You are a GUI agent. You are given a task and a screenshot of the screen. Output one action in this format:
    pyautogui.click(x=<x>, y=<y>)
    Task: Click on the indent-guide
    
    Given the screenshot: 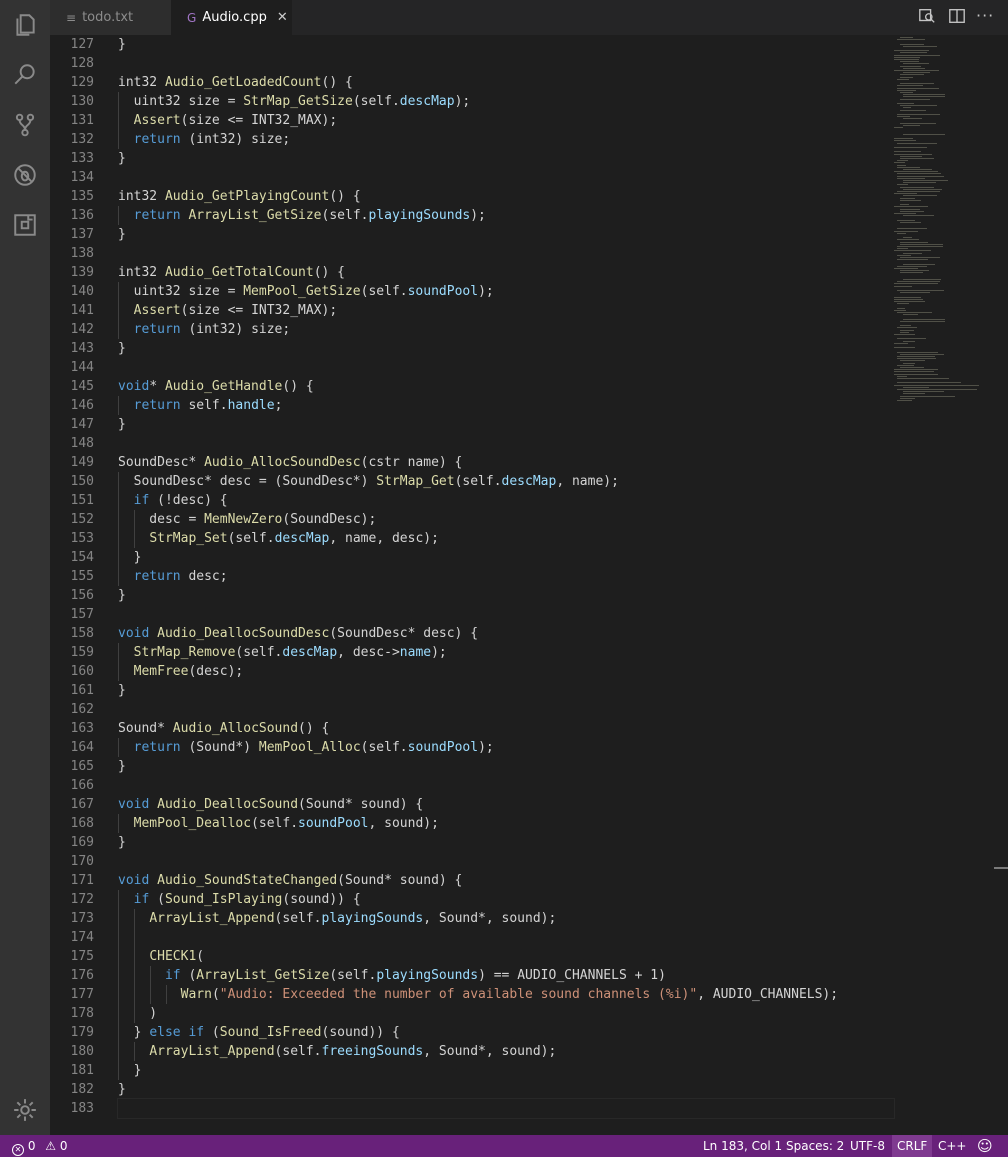 What is the action you would take?
    pyautogui.click(x=118, y=747)
    